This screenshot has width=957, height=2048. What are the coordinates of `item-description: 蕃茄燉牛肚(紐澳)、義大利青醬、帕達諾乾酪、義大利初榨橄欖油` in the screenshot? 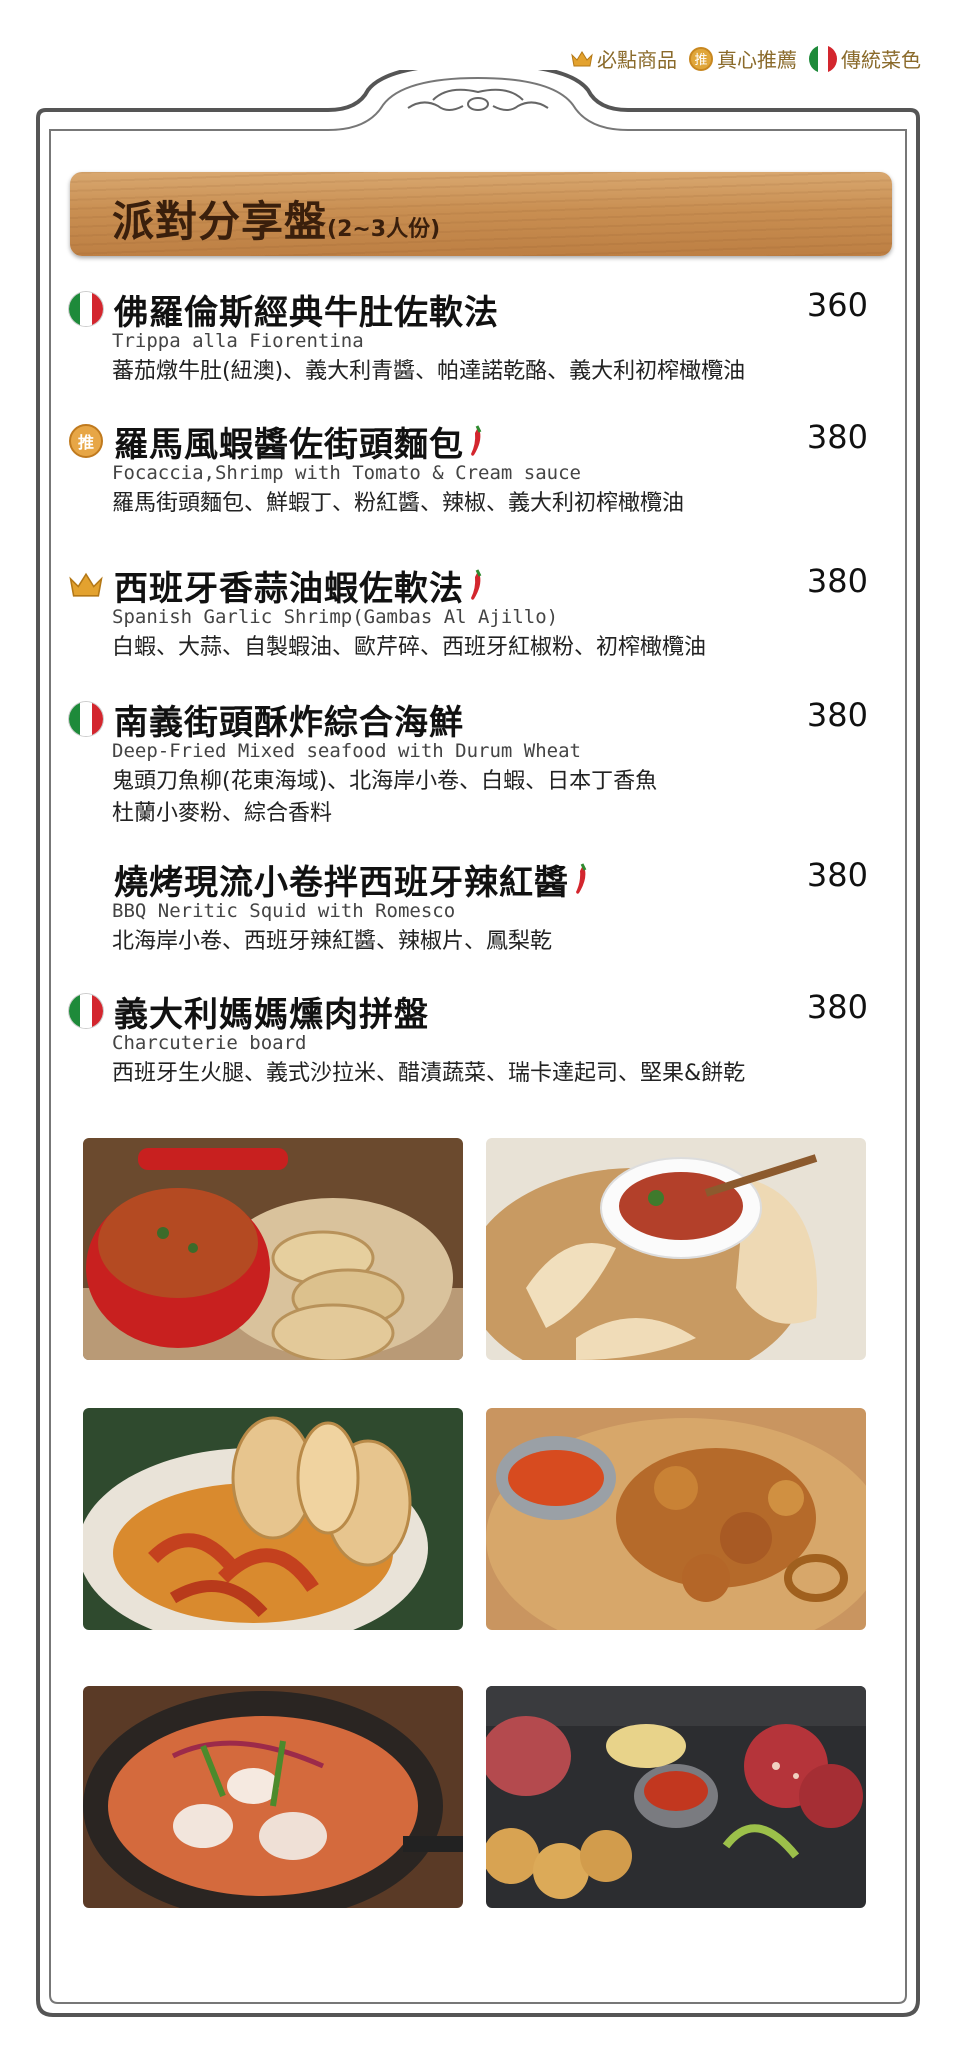 It's located at (429, 371).